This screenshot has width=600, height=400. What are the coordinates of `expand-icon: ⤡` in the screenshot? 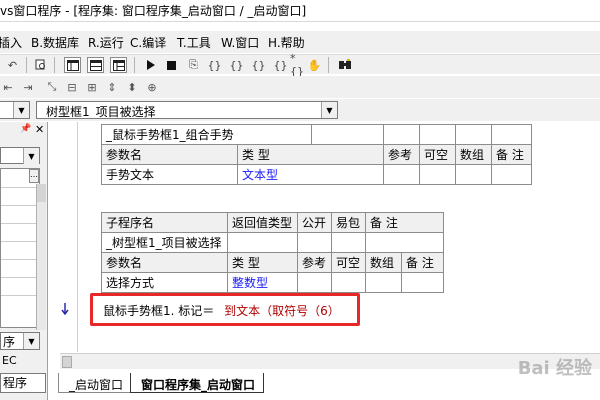 It's located at (52, 87).